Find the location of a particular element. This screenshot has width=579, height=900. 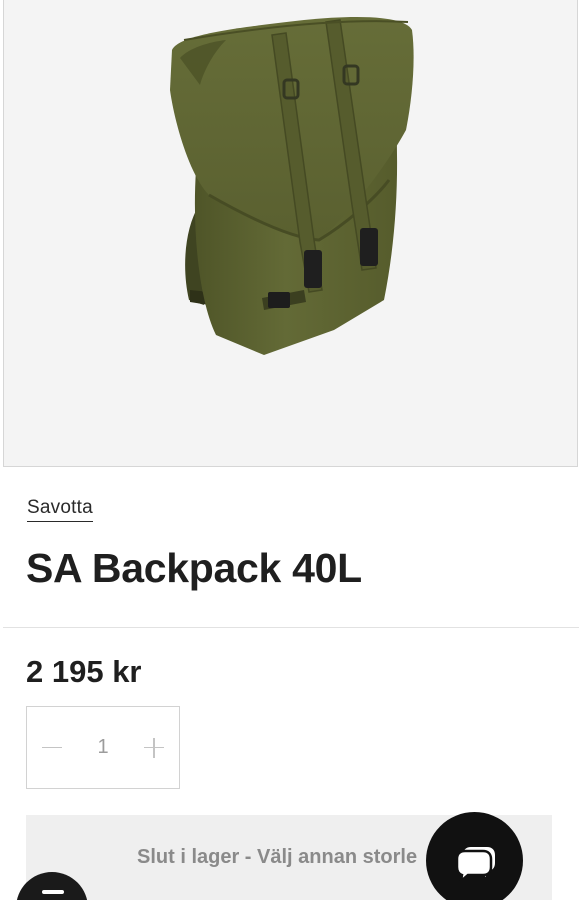

quantity-stepper is located at coordinates (103, 747).